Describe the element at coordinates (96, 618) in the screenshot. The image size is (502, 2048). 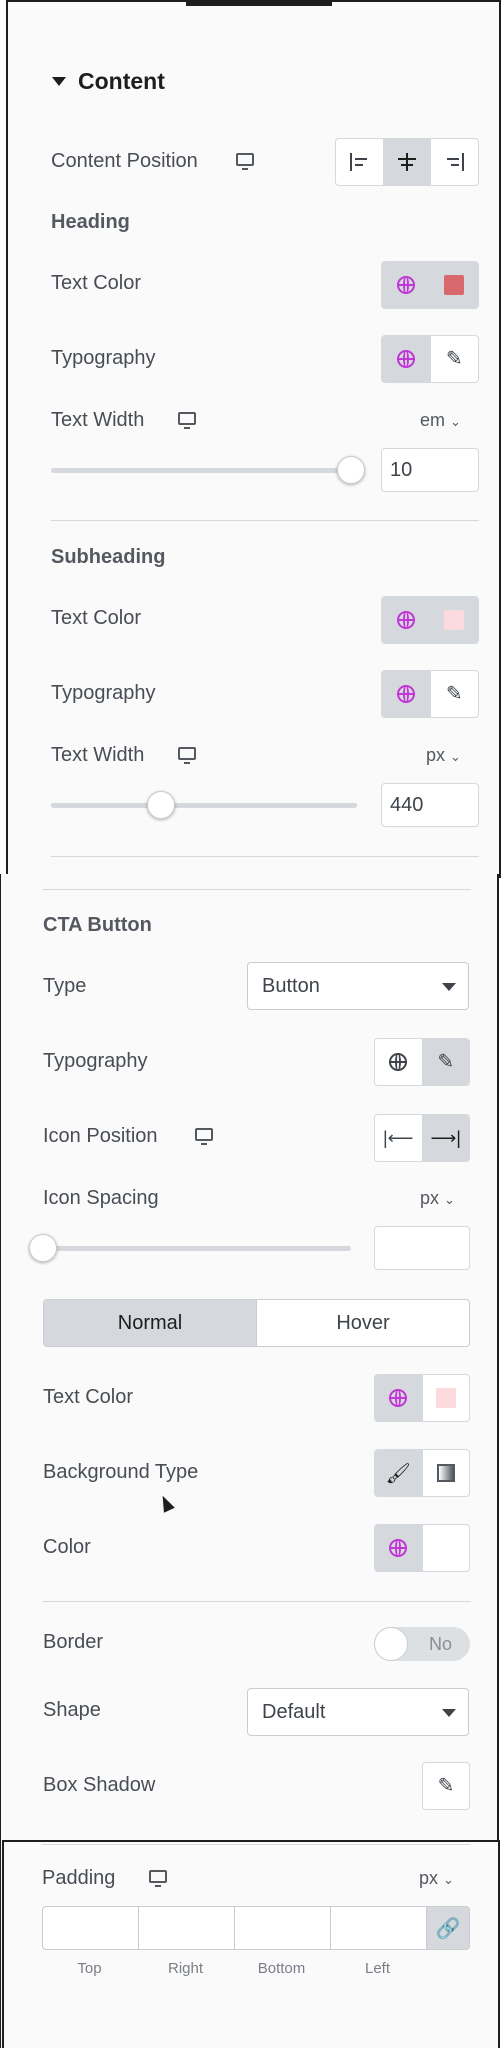
I see `subheading-text-color-label: Text Color` at that location.